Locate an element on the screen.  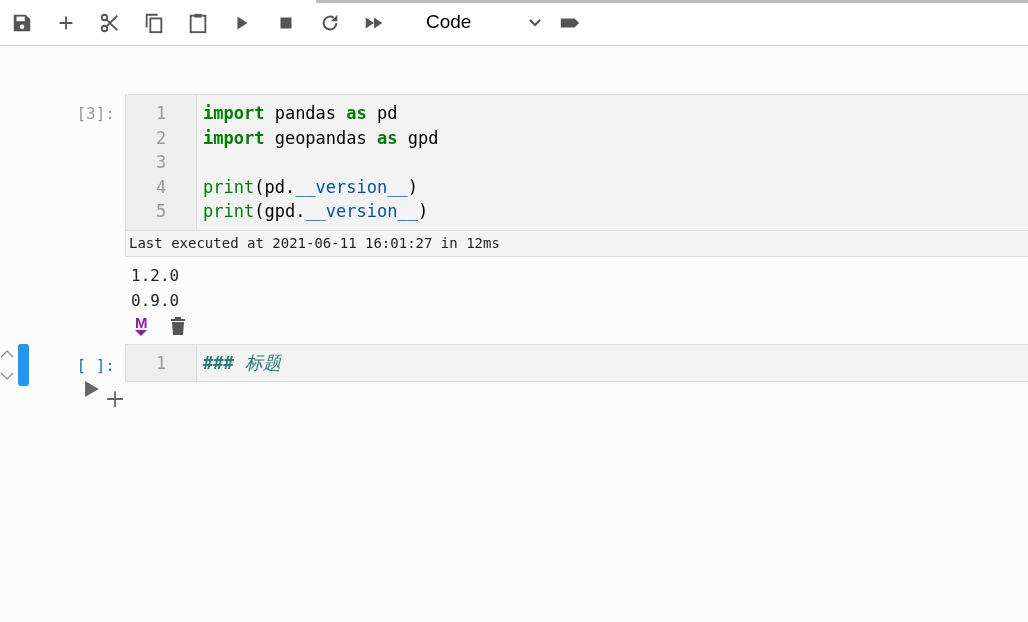
code-line: print(gpd.__version__) is located at coordinates (316, 211).